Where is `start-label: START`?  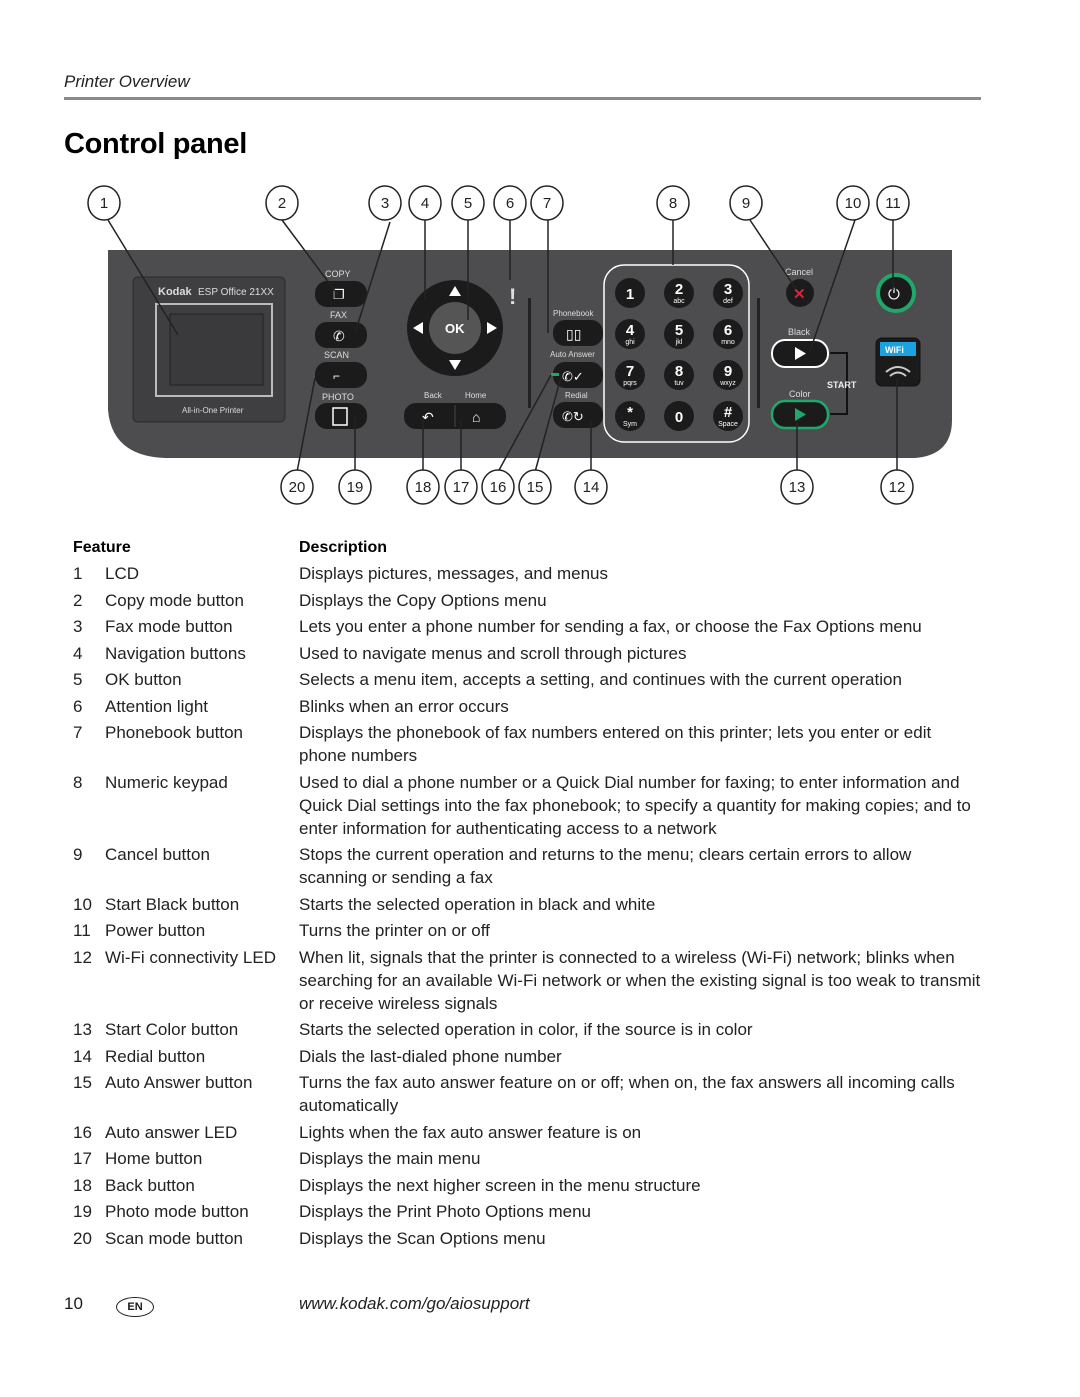 start-label: START is located at coordinates (842, 385).